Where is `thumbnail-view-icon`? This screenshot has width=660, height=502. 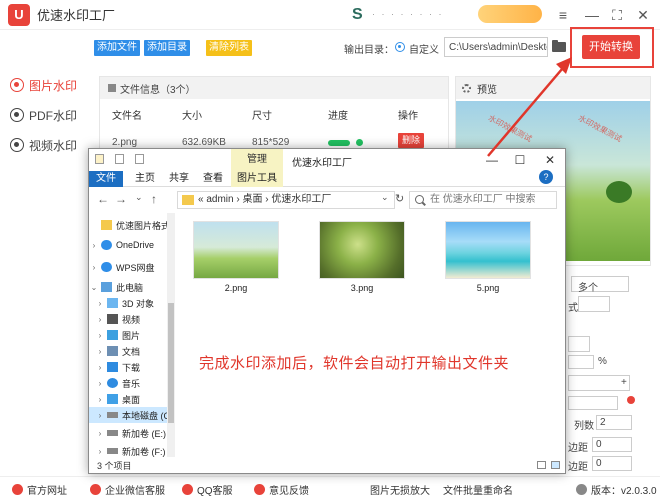
thumbnail-view-icon is located at coordinates (555, 465).